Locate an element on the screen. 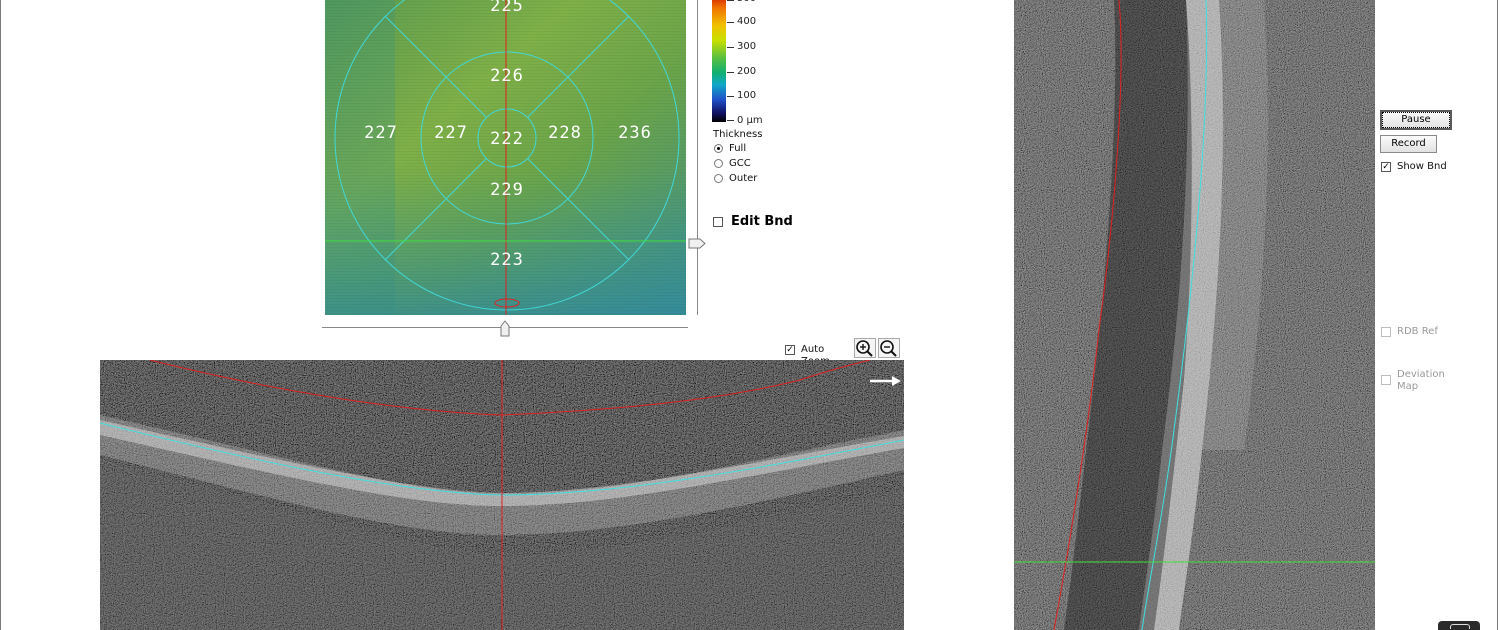  show-bnd-label: Show Bnd is located at coordinates (1422, 166).